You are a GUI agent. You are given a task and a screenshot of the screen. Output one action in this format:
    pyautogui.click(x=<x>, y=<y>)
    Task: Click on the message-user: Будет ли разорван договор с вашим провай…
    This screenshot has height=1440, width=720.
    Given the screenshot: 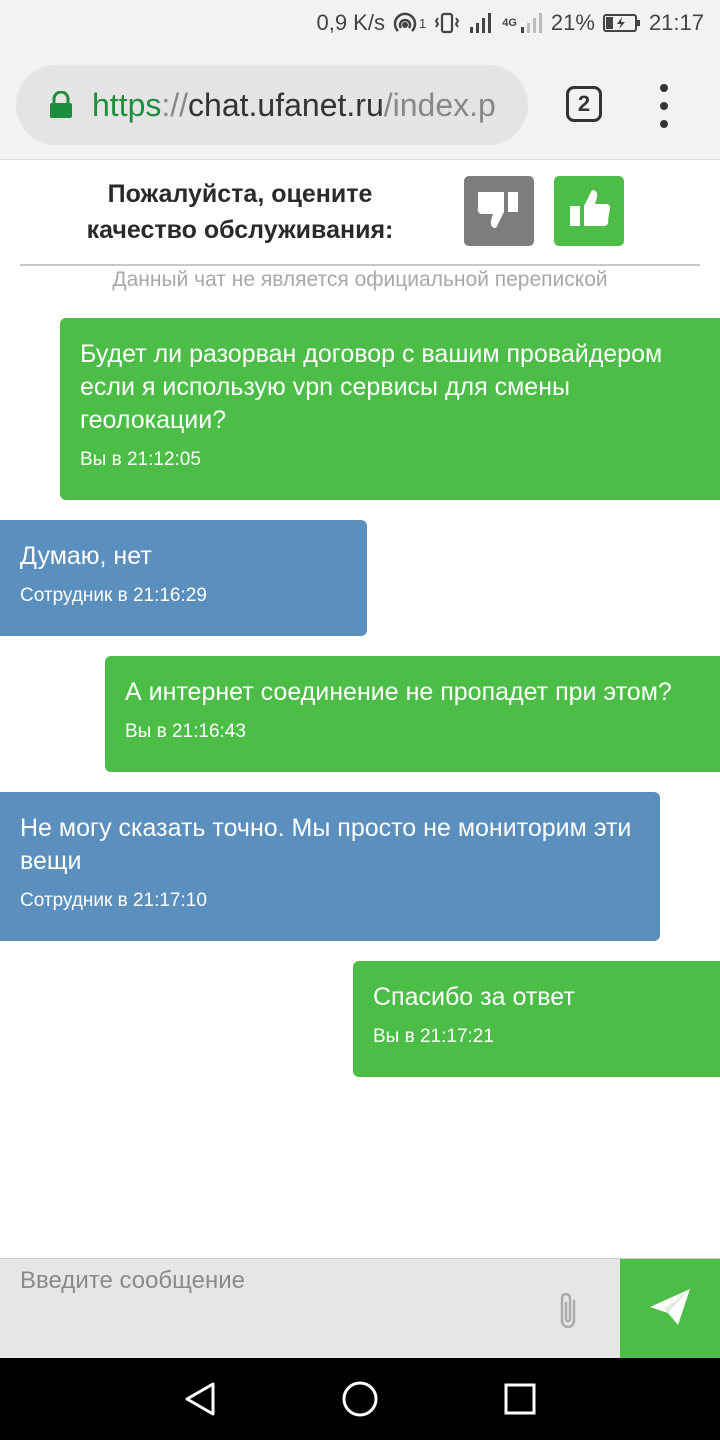 What is the action you would take?
    pyautogui.click(x=390, y=409)
    